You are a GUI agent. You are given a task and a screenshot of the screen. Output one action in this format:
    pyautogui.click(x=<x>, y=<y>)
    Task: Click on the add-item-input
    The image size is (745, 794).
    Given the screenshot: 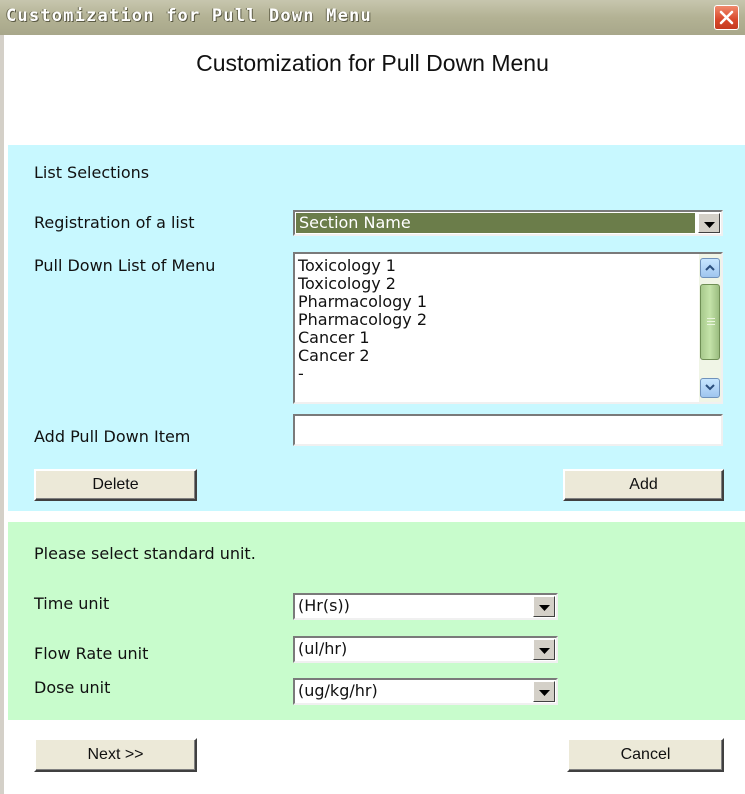 What is the action you would take?
    pyautogui.click(x=508, y=430)
    